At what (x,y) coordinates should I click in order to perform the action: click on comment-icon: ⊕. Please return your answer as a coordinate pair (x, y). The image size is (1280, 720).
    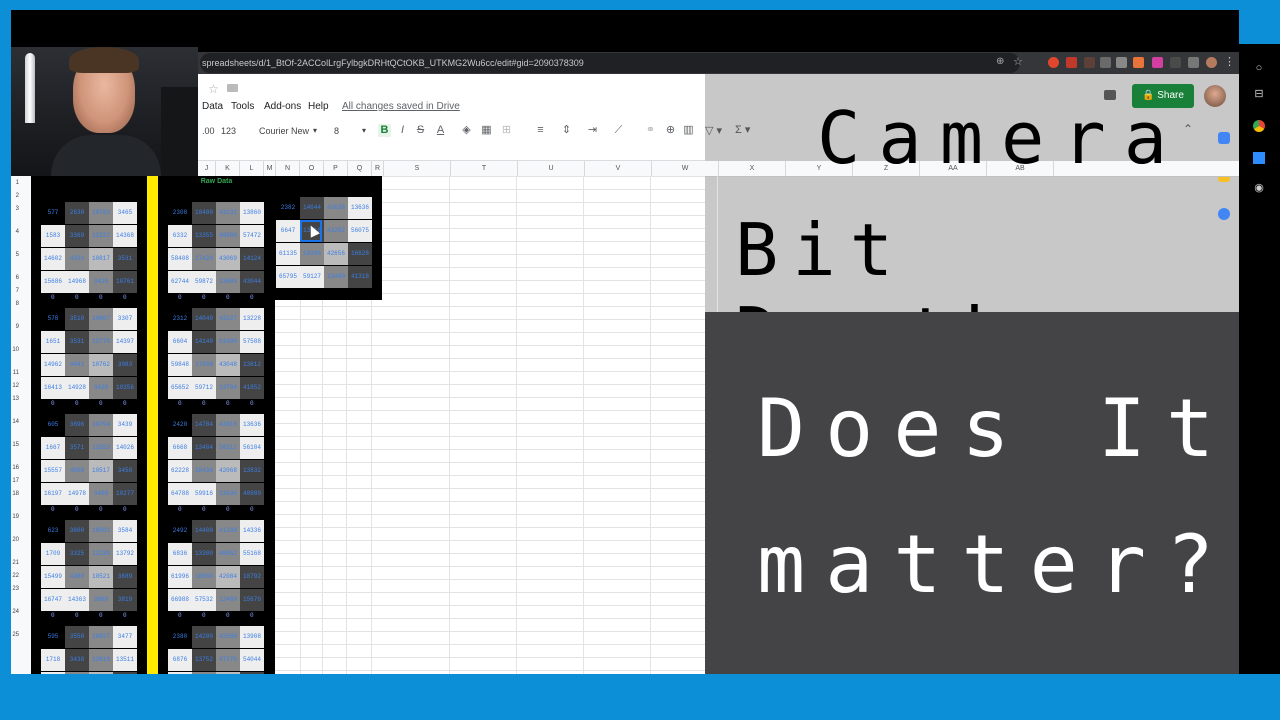
    Looking at the image, I should click on (670, 130).